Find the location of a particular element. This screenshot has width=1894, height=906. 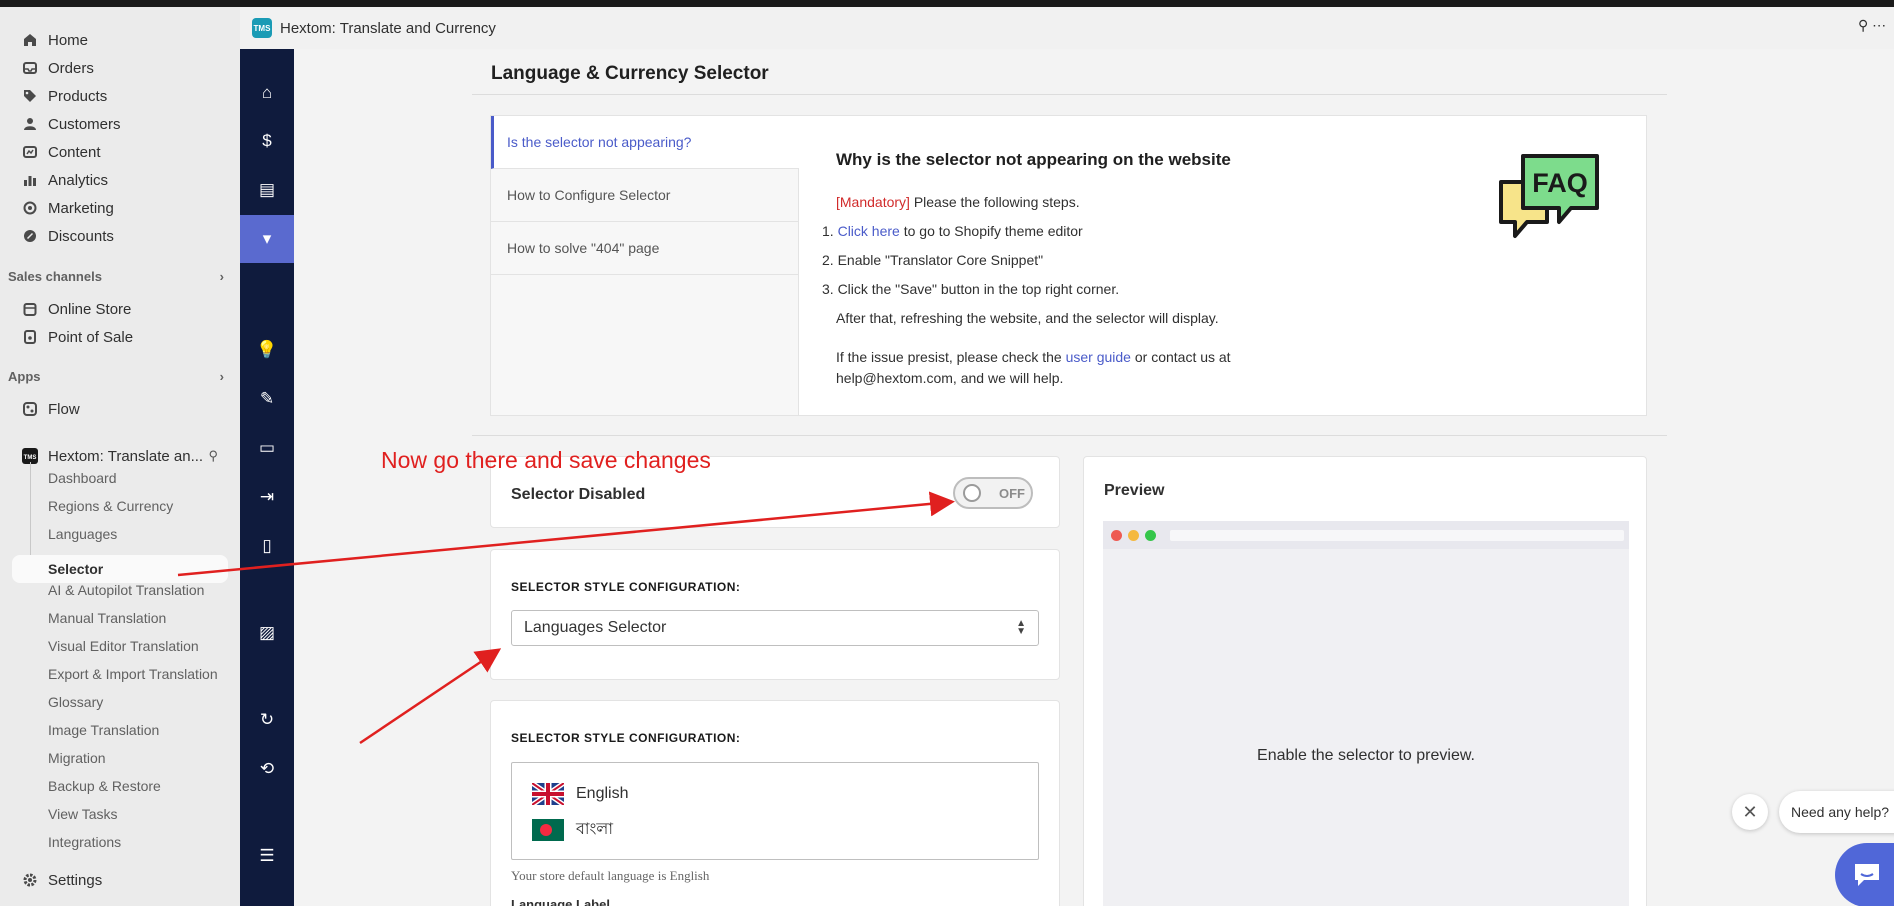

subnav-view-tasks: View Tasks is located at coordinates (83, 814).